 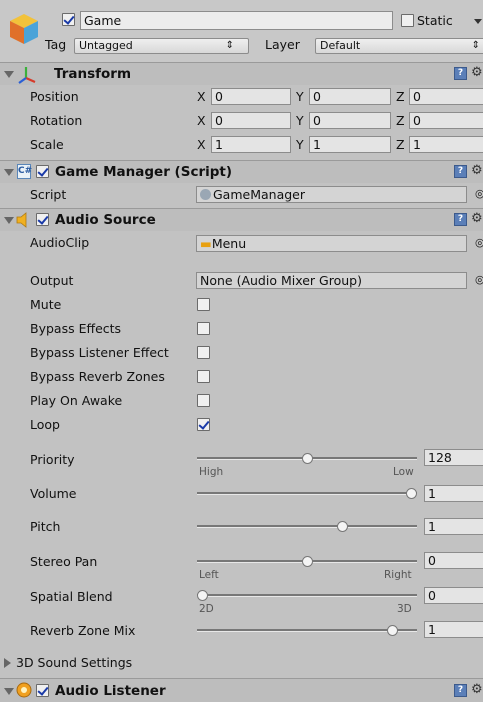 What do you see at coordinates (56, 44) in the screenshot?
I see `tag-label: Tag` at bounding box center [56, 44].